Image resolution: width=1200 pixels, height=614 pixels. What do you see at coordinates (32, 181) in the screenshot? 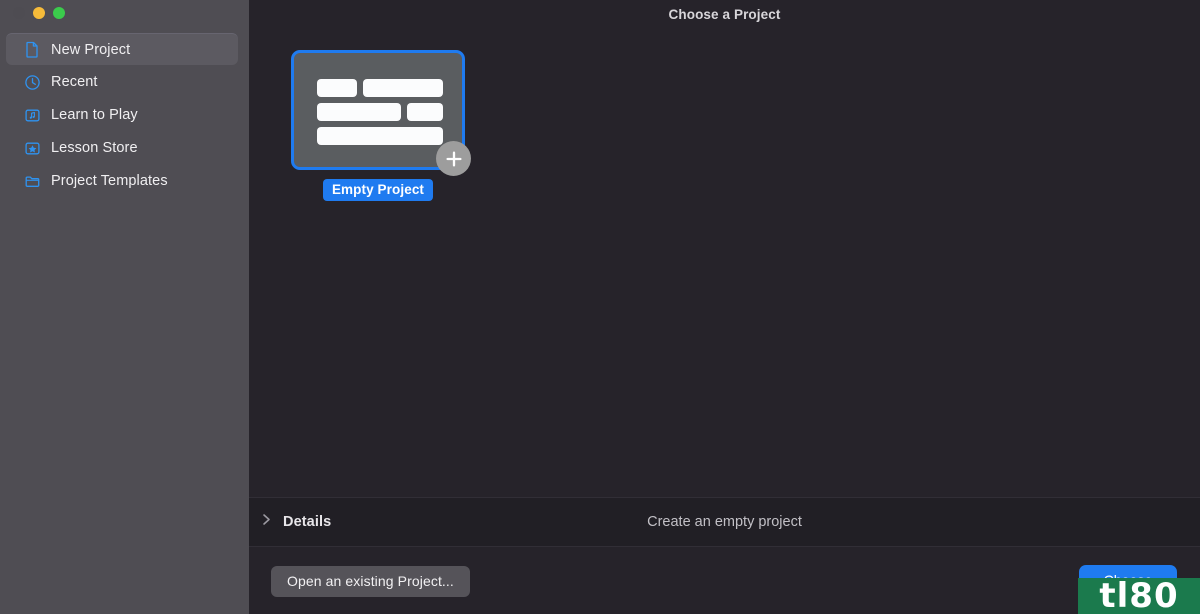
I see `folder-icon` at bounding box center [32, 181].